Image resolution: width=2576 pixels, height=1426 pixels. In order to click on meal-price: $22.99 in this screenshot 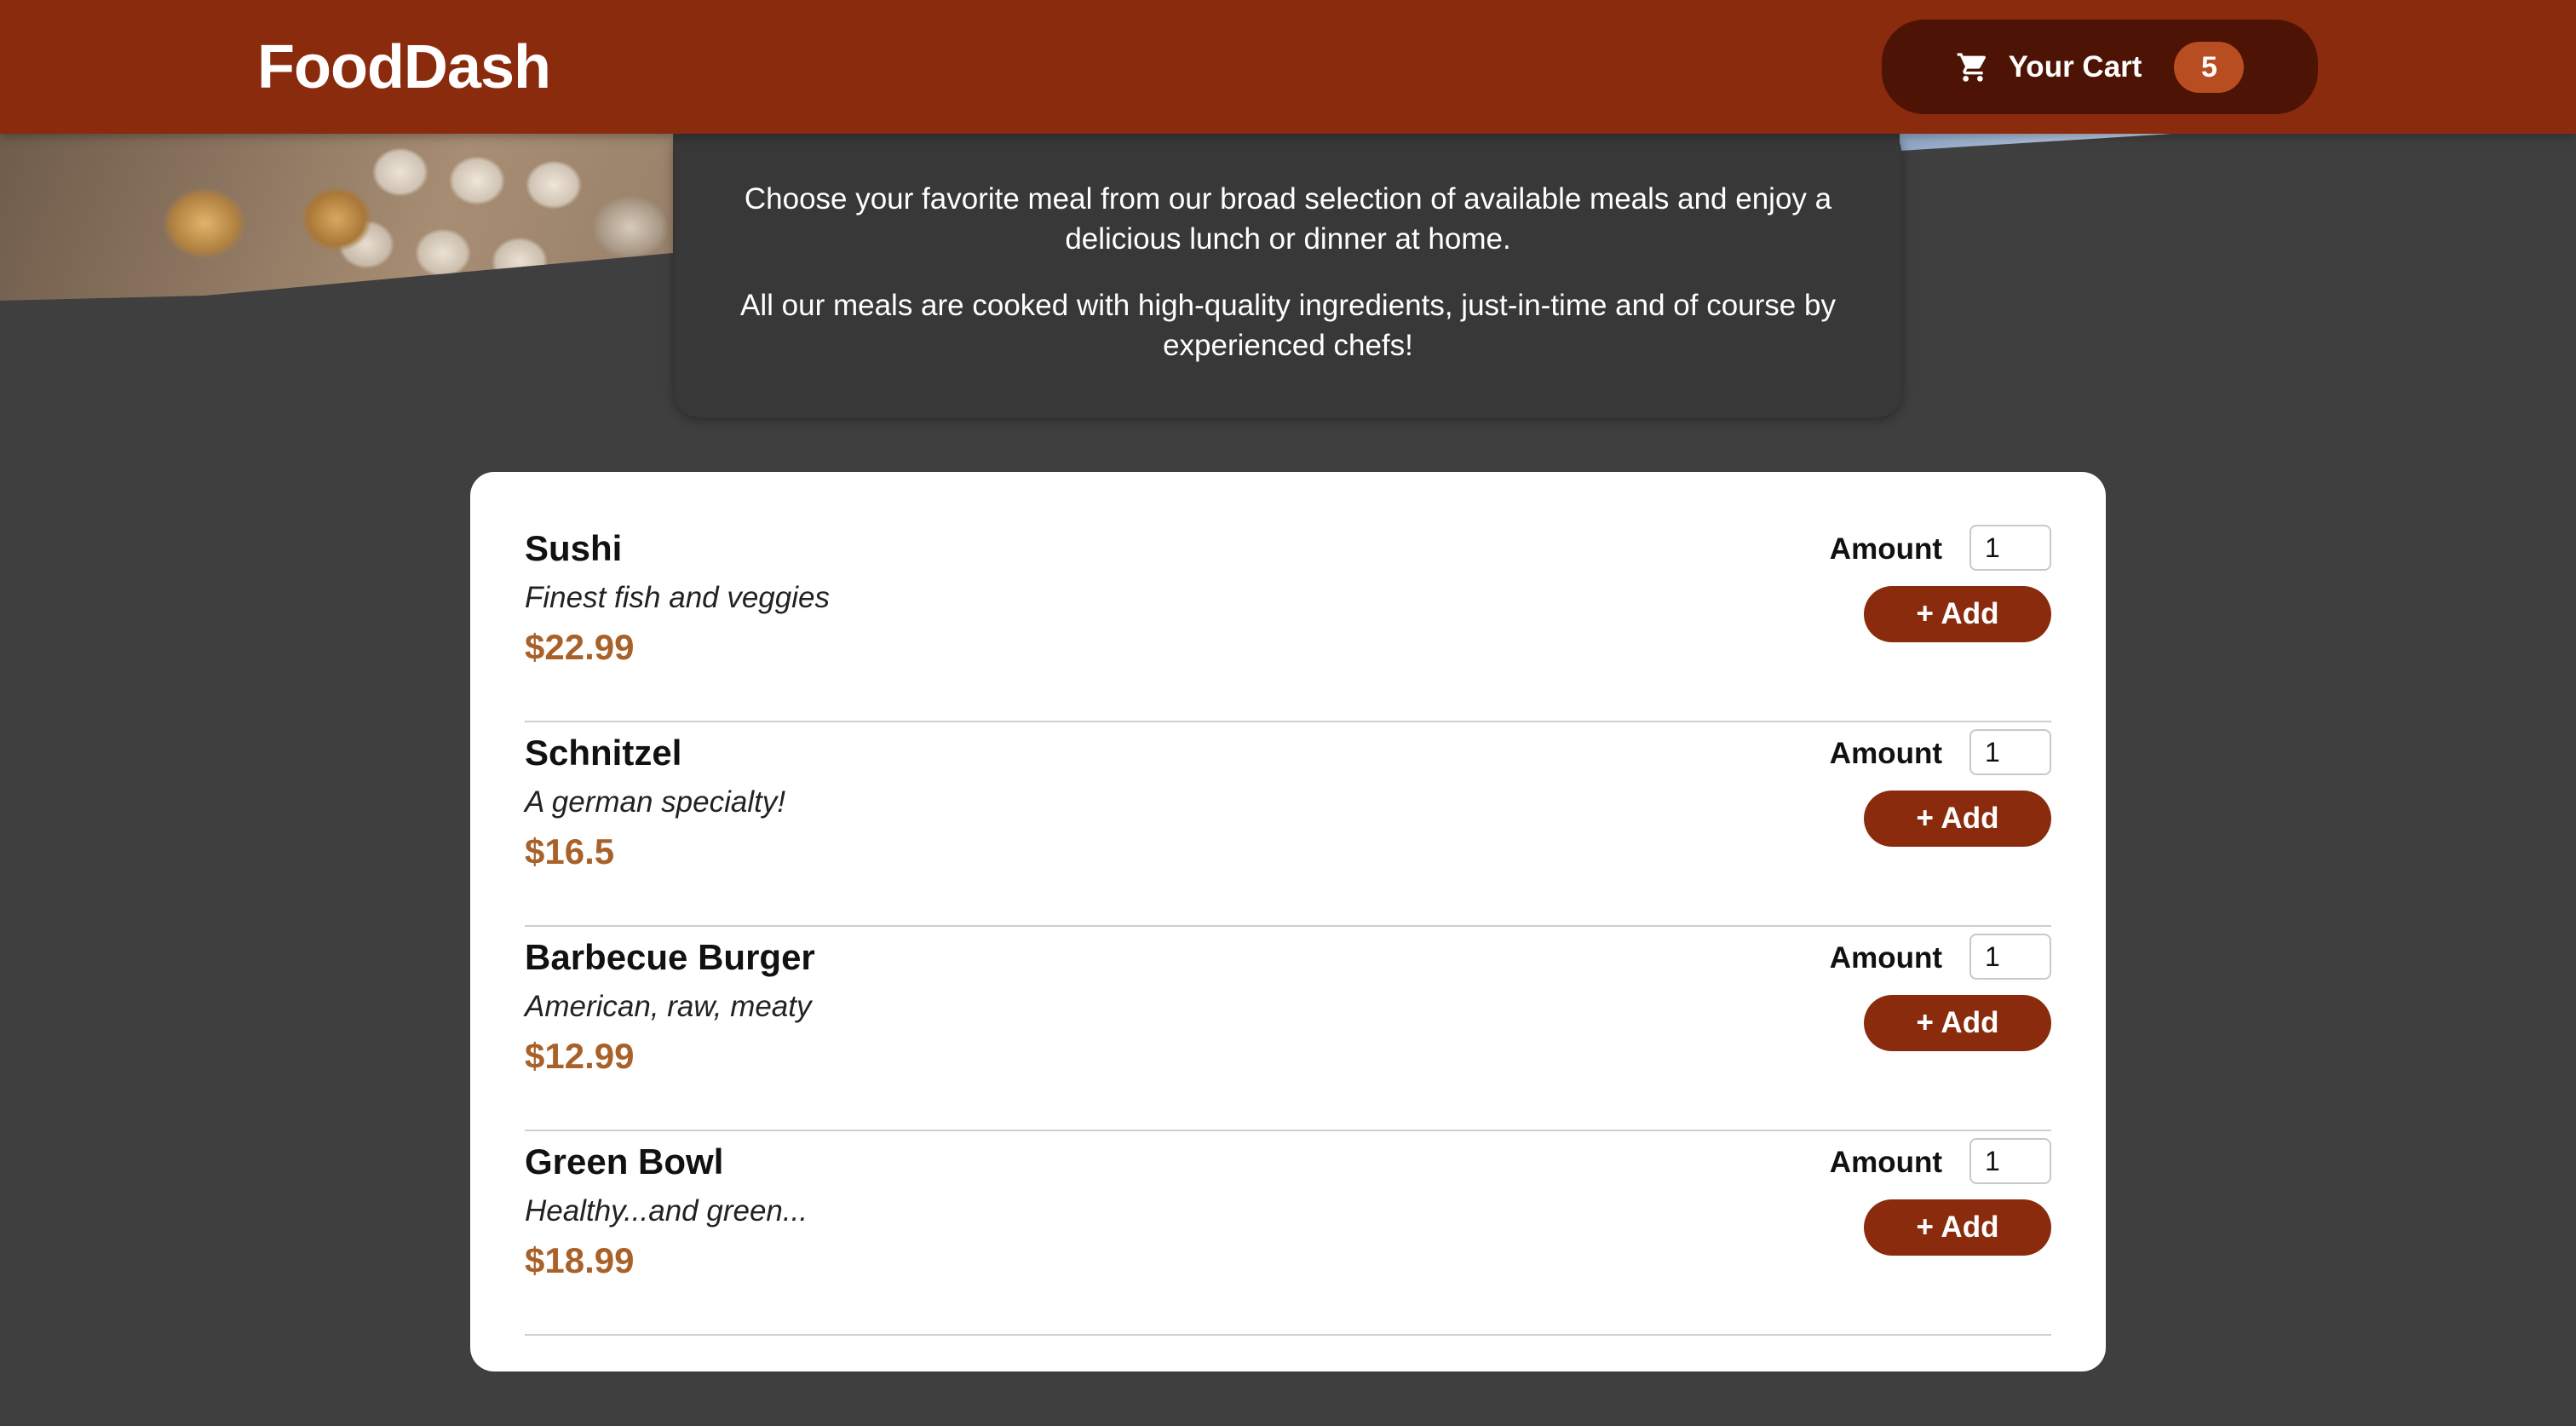, I will do `click(580, 647)`.